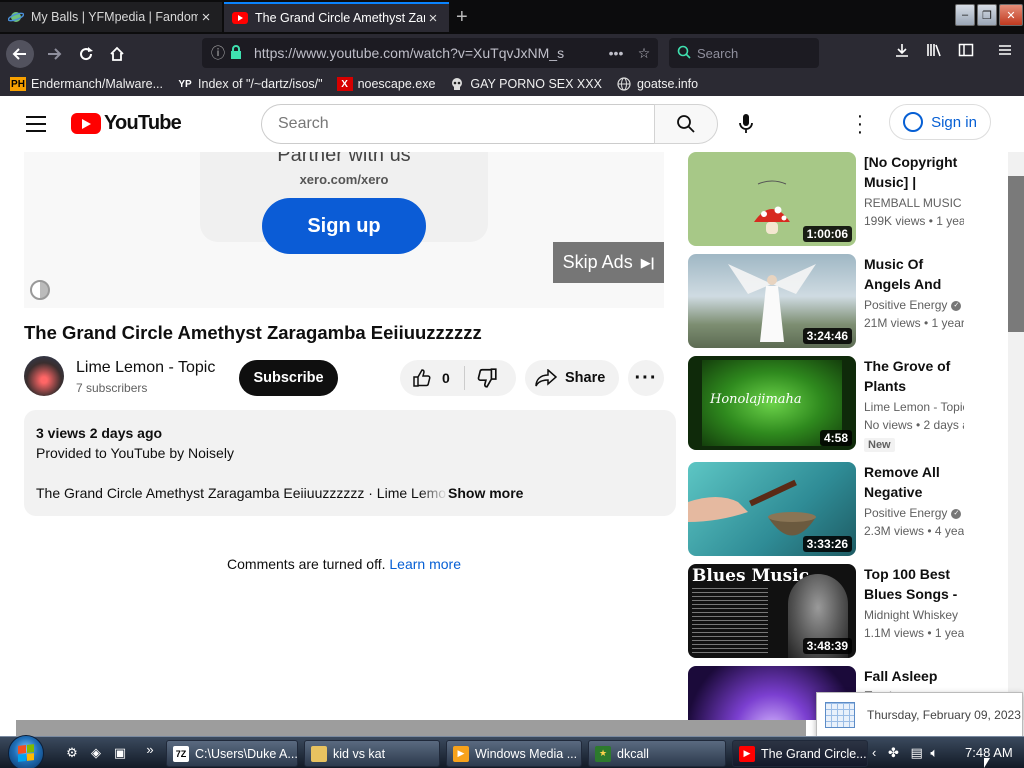 The height and width of the screenshot is (768, 1024). Describe the element at coordinates (914, 615) in the screenshot. I see `recommendation-channel: Midnight Whiskey` at that location.